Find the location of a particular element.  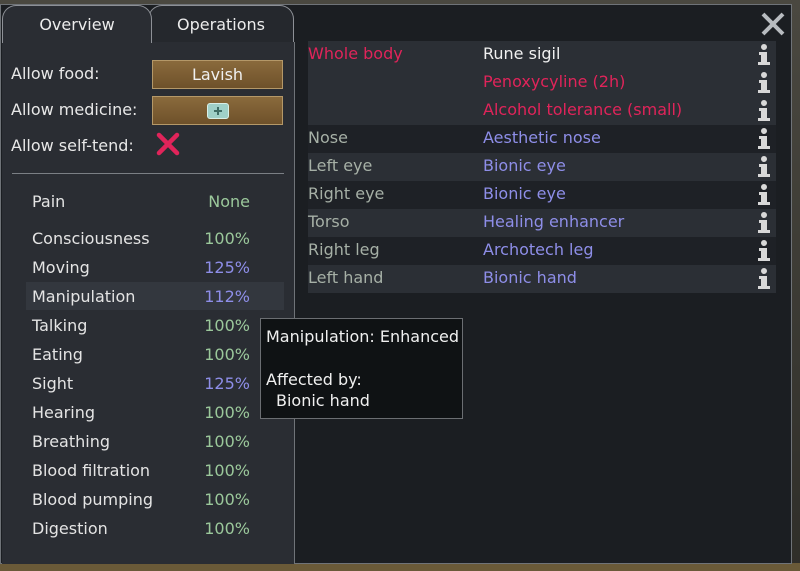

allow-food-label: Allow food: is located at coordinates (55, 73).